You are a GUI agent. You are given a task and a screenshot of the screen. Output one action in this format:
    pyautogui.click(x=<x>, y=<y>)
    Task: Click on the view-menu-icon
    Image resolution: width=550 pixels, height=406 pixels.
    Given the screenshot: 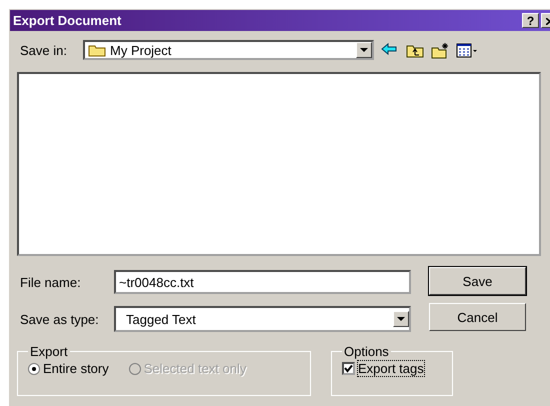 What is the action you would take?
    pyautogui.click(x=467, y=50)
    